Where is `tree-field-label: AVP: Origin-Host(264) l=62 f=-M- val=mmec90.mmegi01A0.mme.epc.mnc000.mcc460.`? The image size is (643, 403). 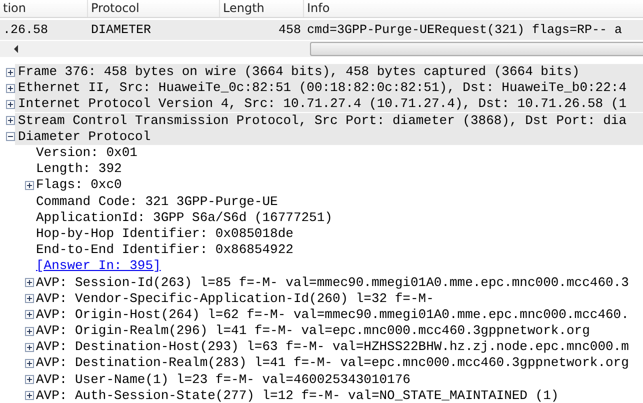 tree-field-label: AVP: Origin-Host(264) l=62 f=-M- val=mmec90.mmegi01A0.mme.epc.mnc000.mcc460. is located at coordinates (332, 314).